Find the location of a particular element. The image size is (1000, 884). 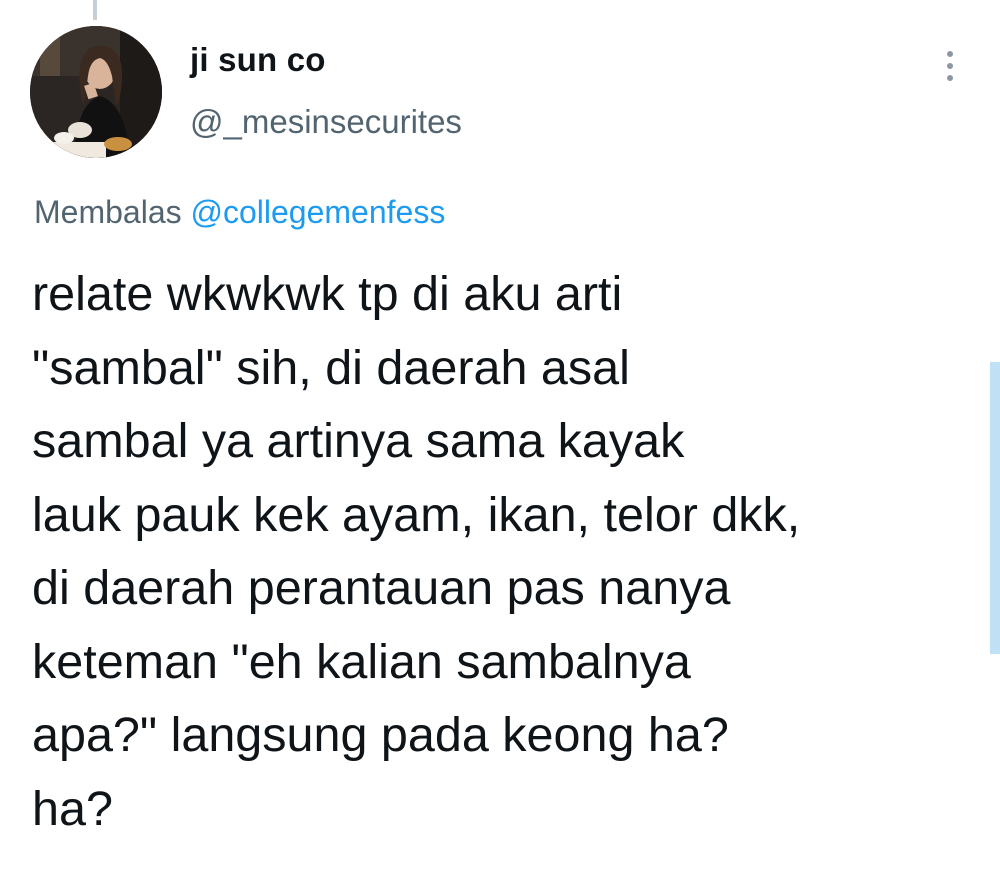

more-vertical-icon is located at coordinates (950, 54).